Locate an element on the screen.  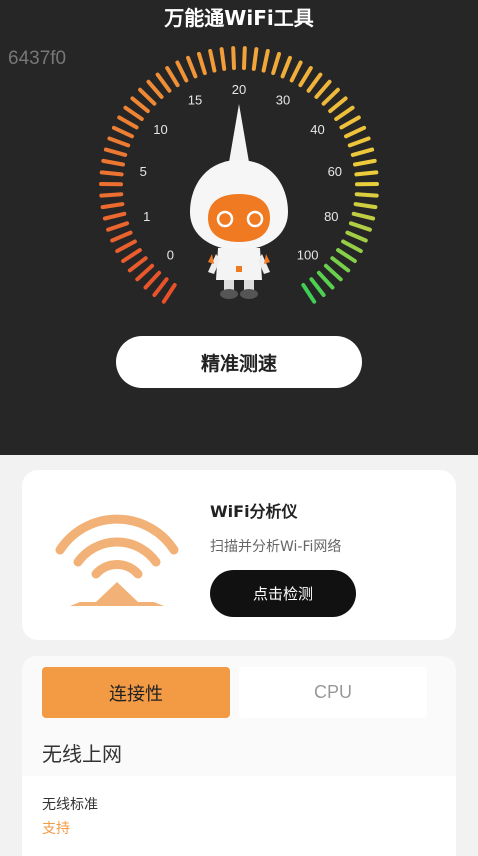
row-value: 支持 is located at coordinates (56, 828).